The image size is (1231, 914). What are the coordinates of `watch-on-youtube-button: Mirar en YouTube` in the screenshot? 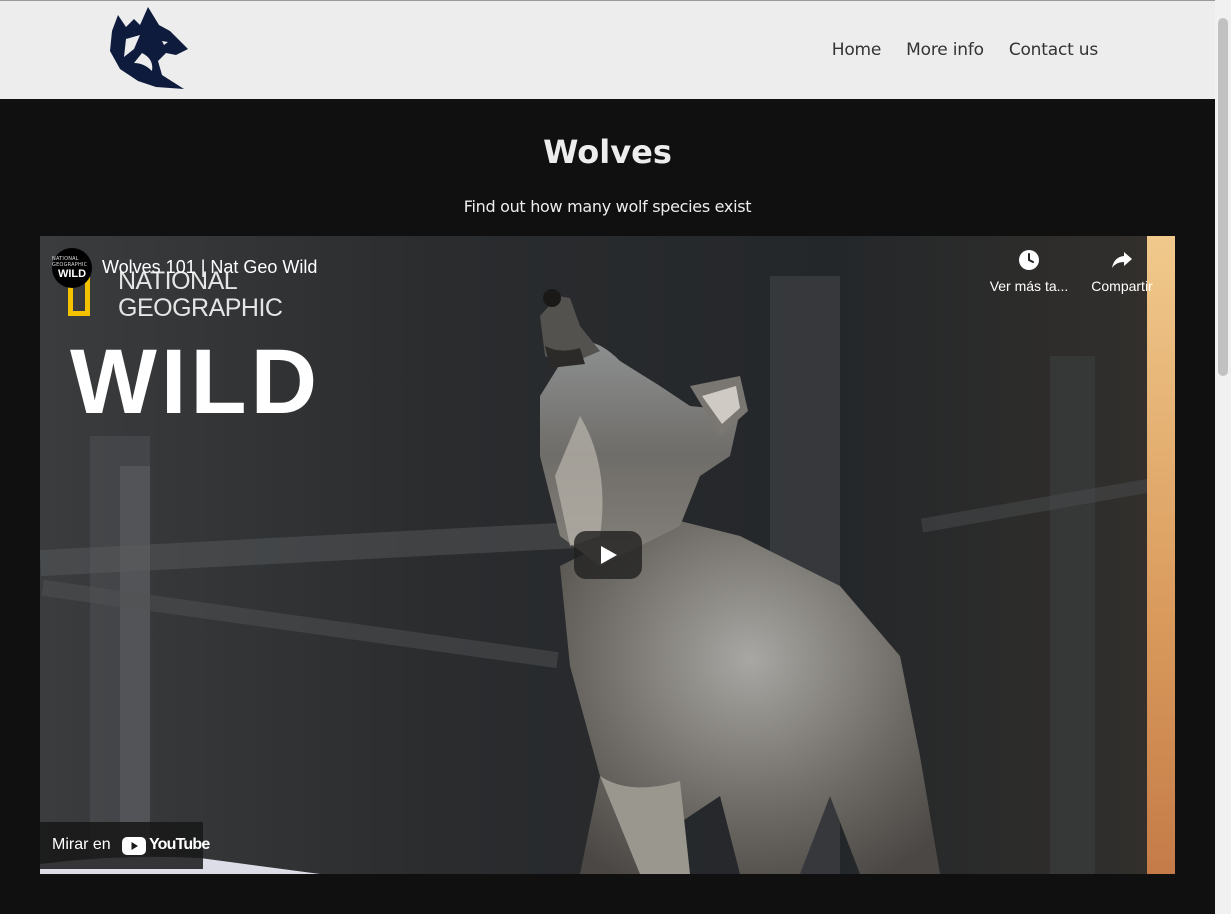 It's located at (125, 845).